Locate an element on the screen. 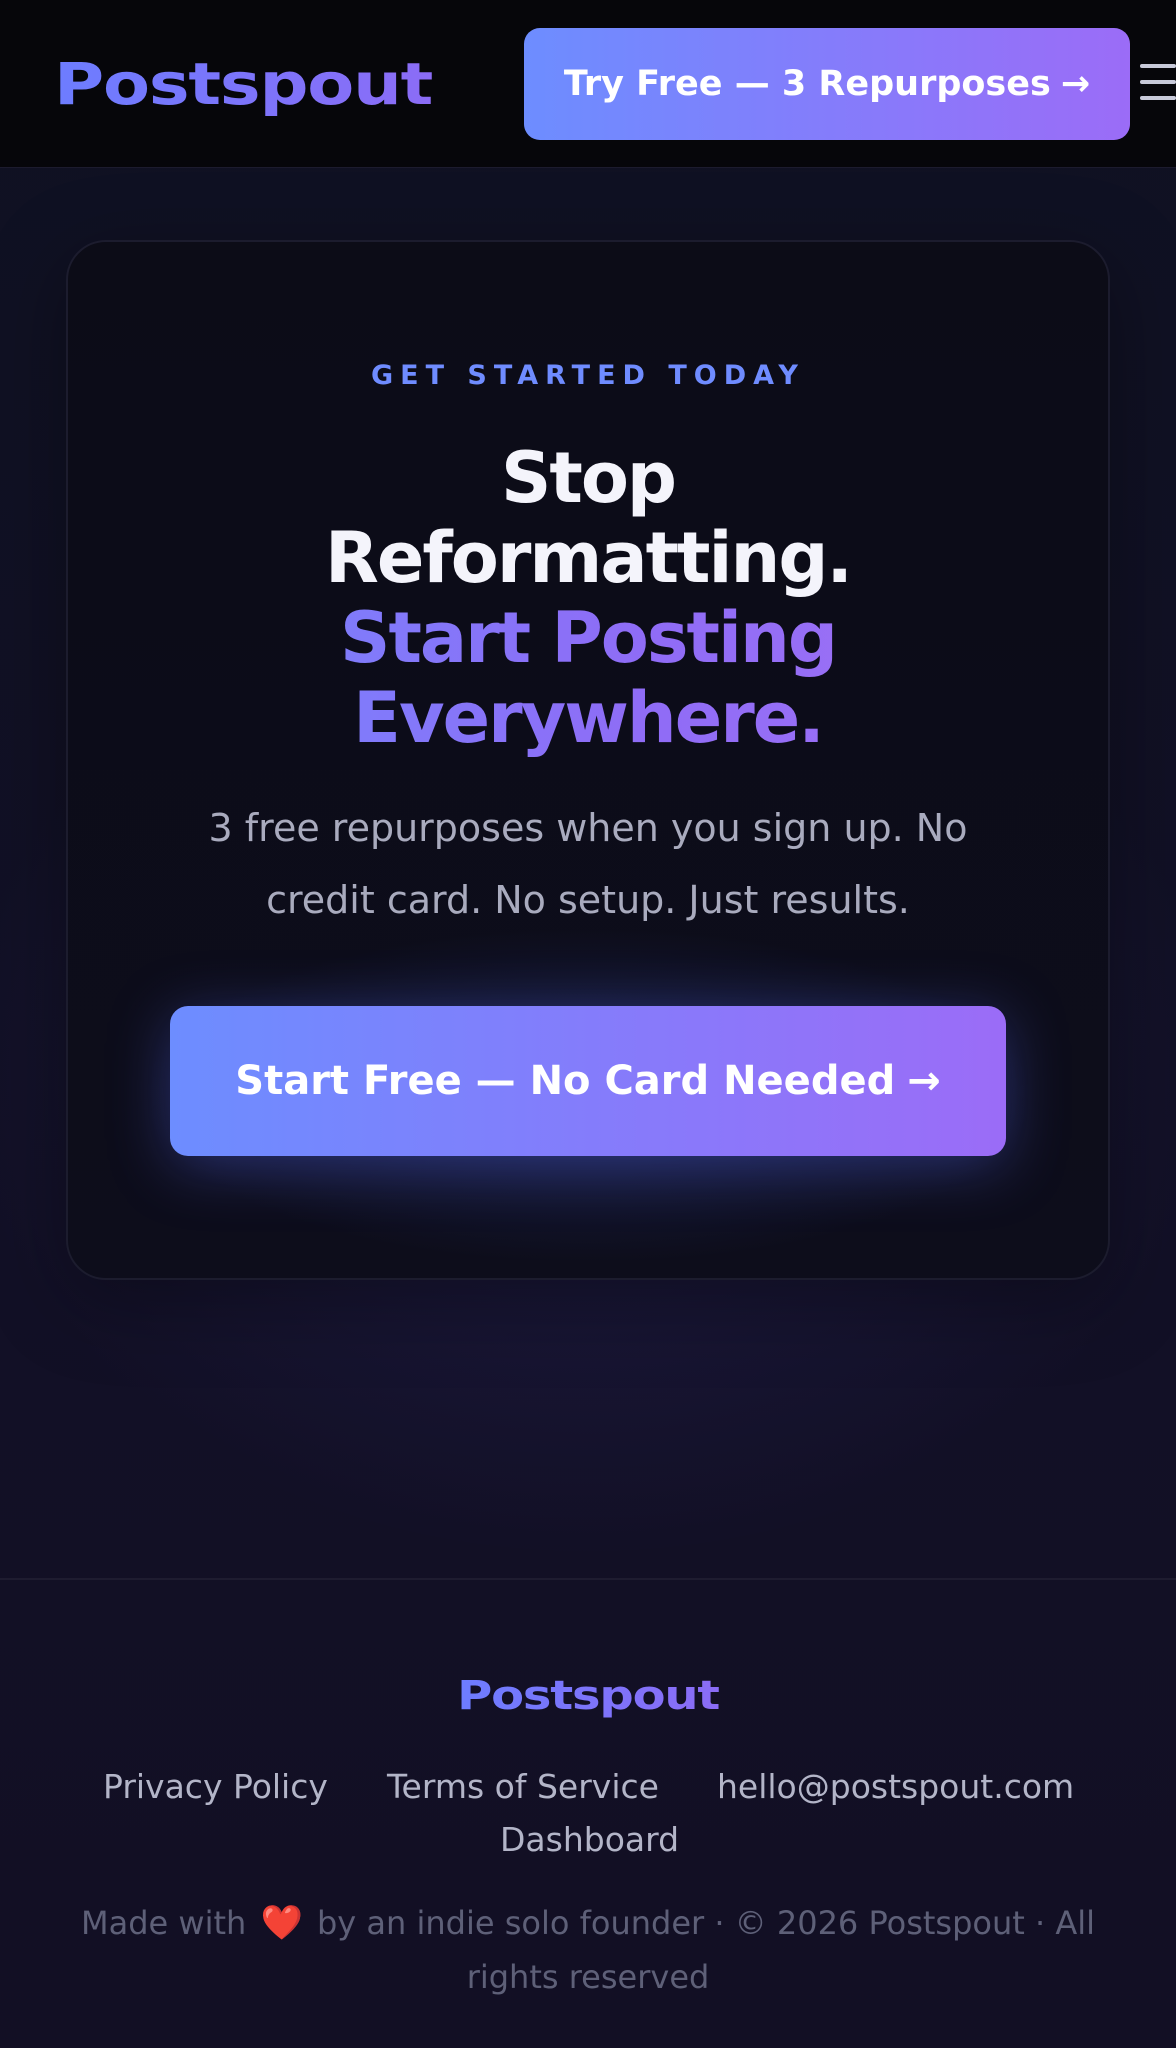  headline-line-1: Stop is located at coordinates (588, 478).